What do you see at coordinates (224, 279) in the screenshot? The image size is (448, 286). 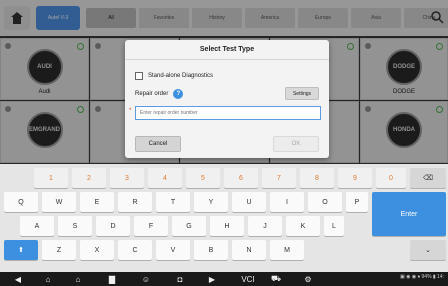 I see `system-nav-bar: ◀ ⌂ ⌂ ▇ ☺ ◘ ▶ VCI ⛟ ⚙ ▣ ◉ ◉ ♦ 94% ▮ 14:` at bounding box center [224, 279].